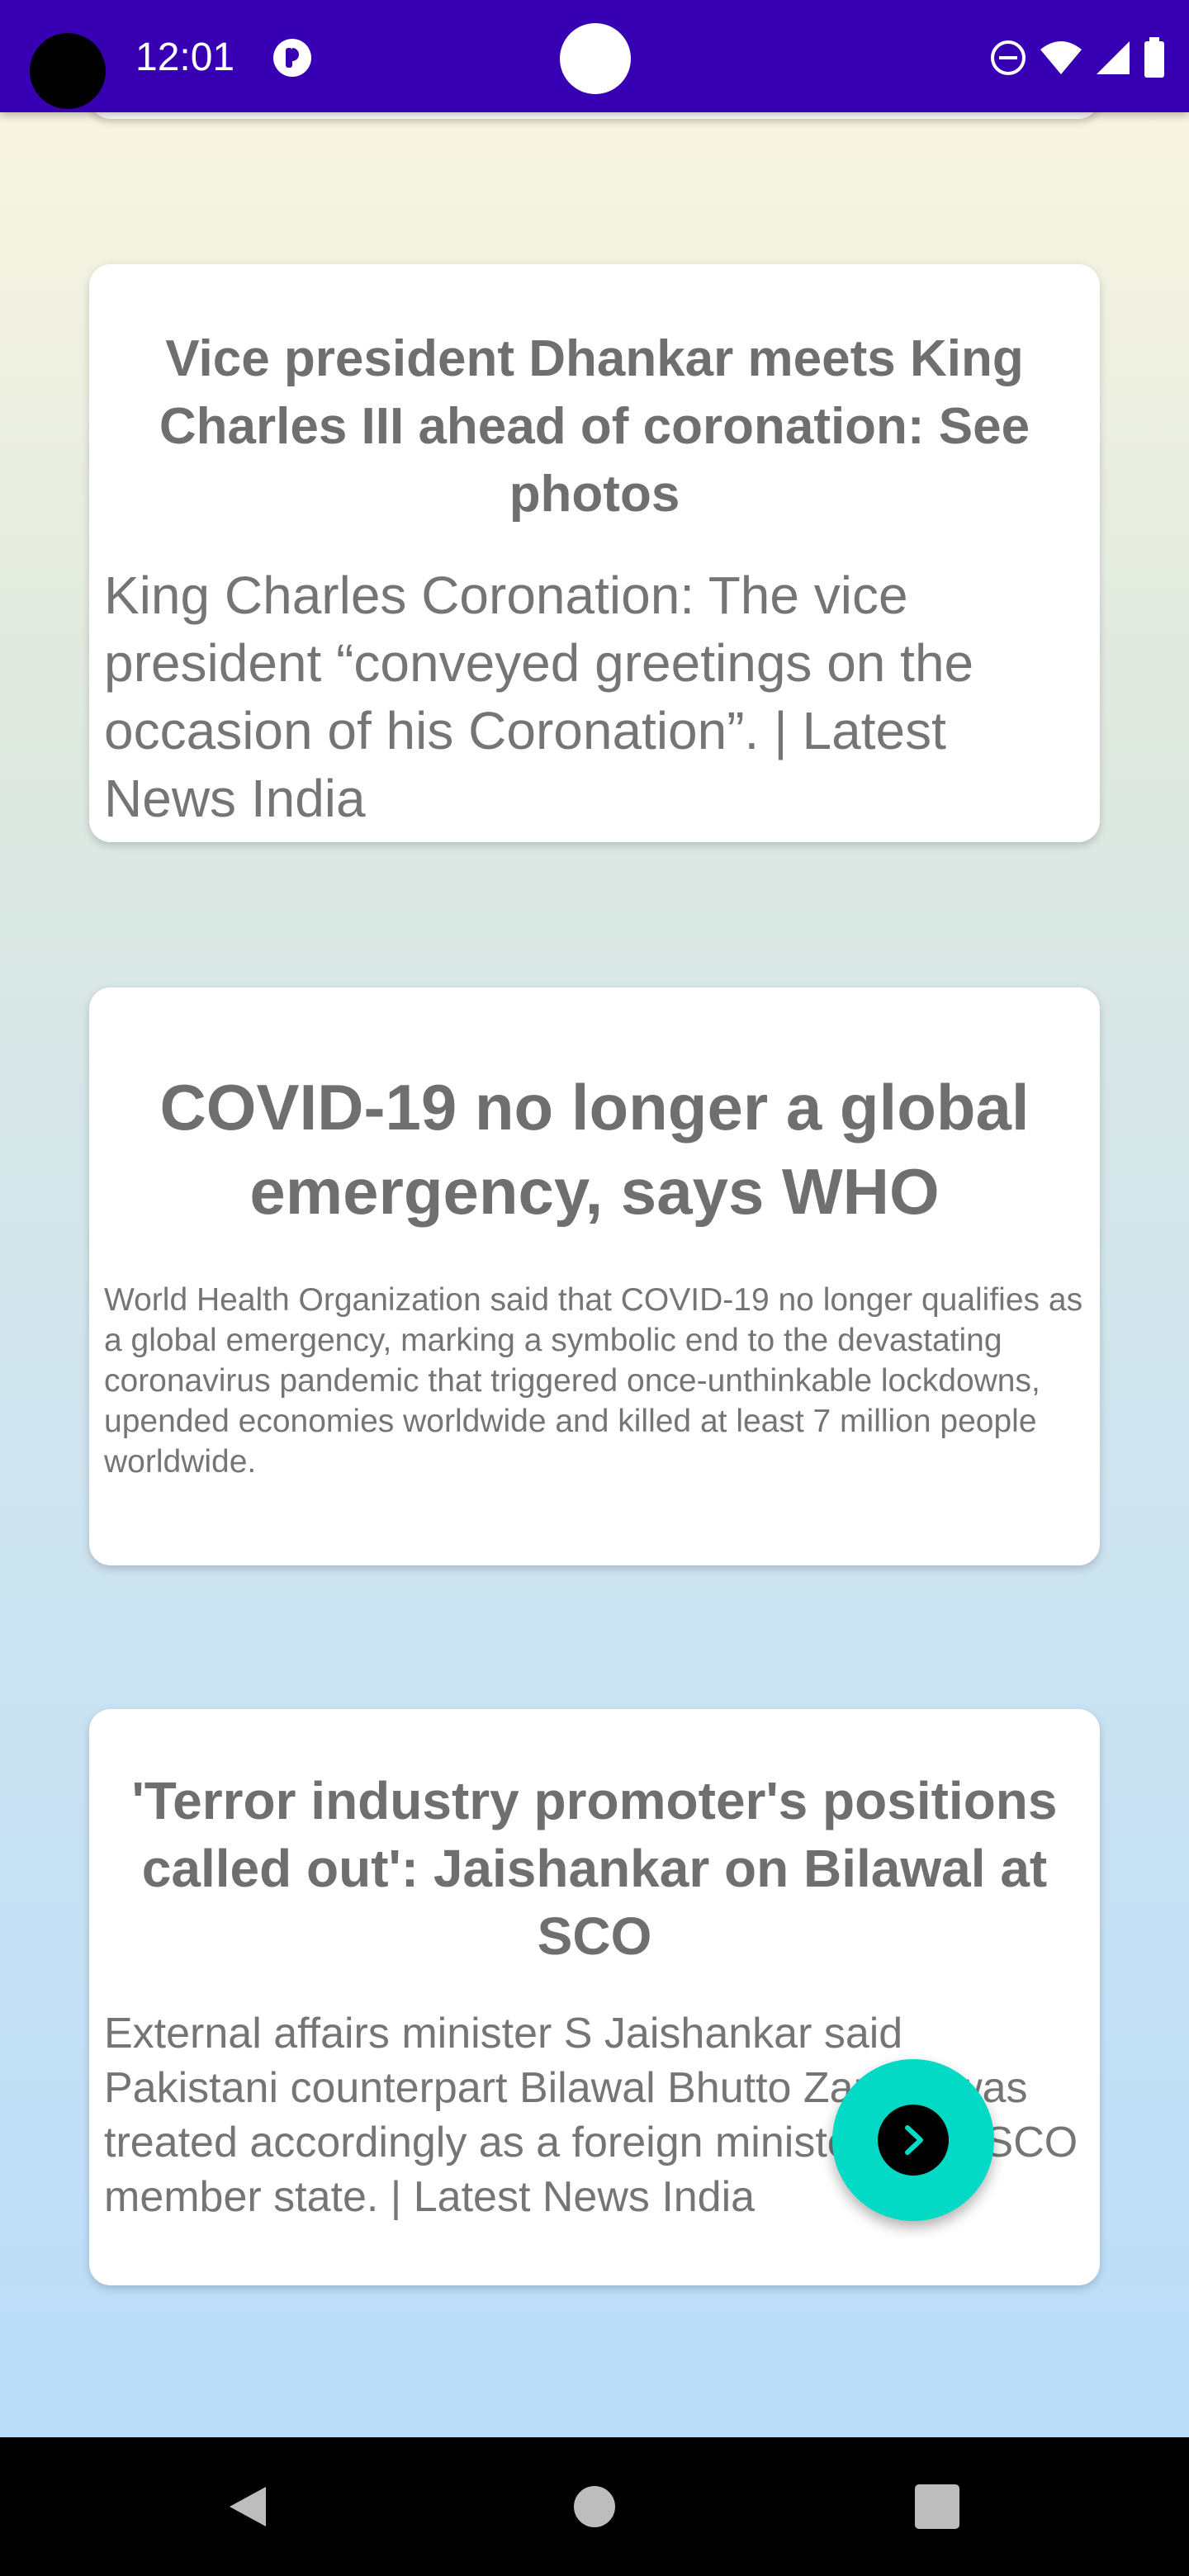 The image size is (1189, 2576). I want to click on home-icon, so click(594, 2506).